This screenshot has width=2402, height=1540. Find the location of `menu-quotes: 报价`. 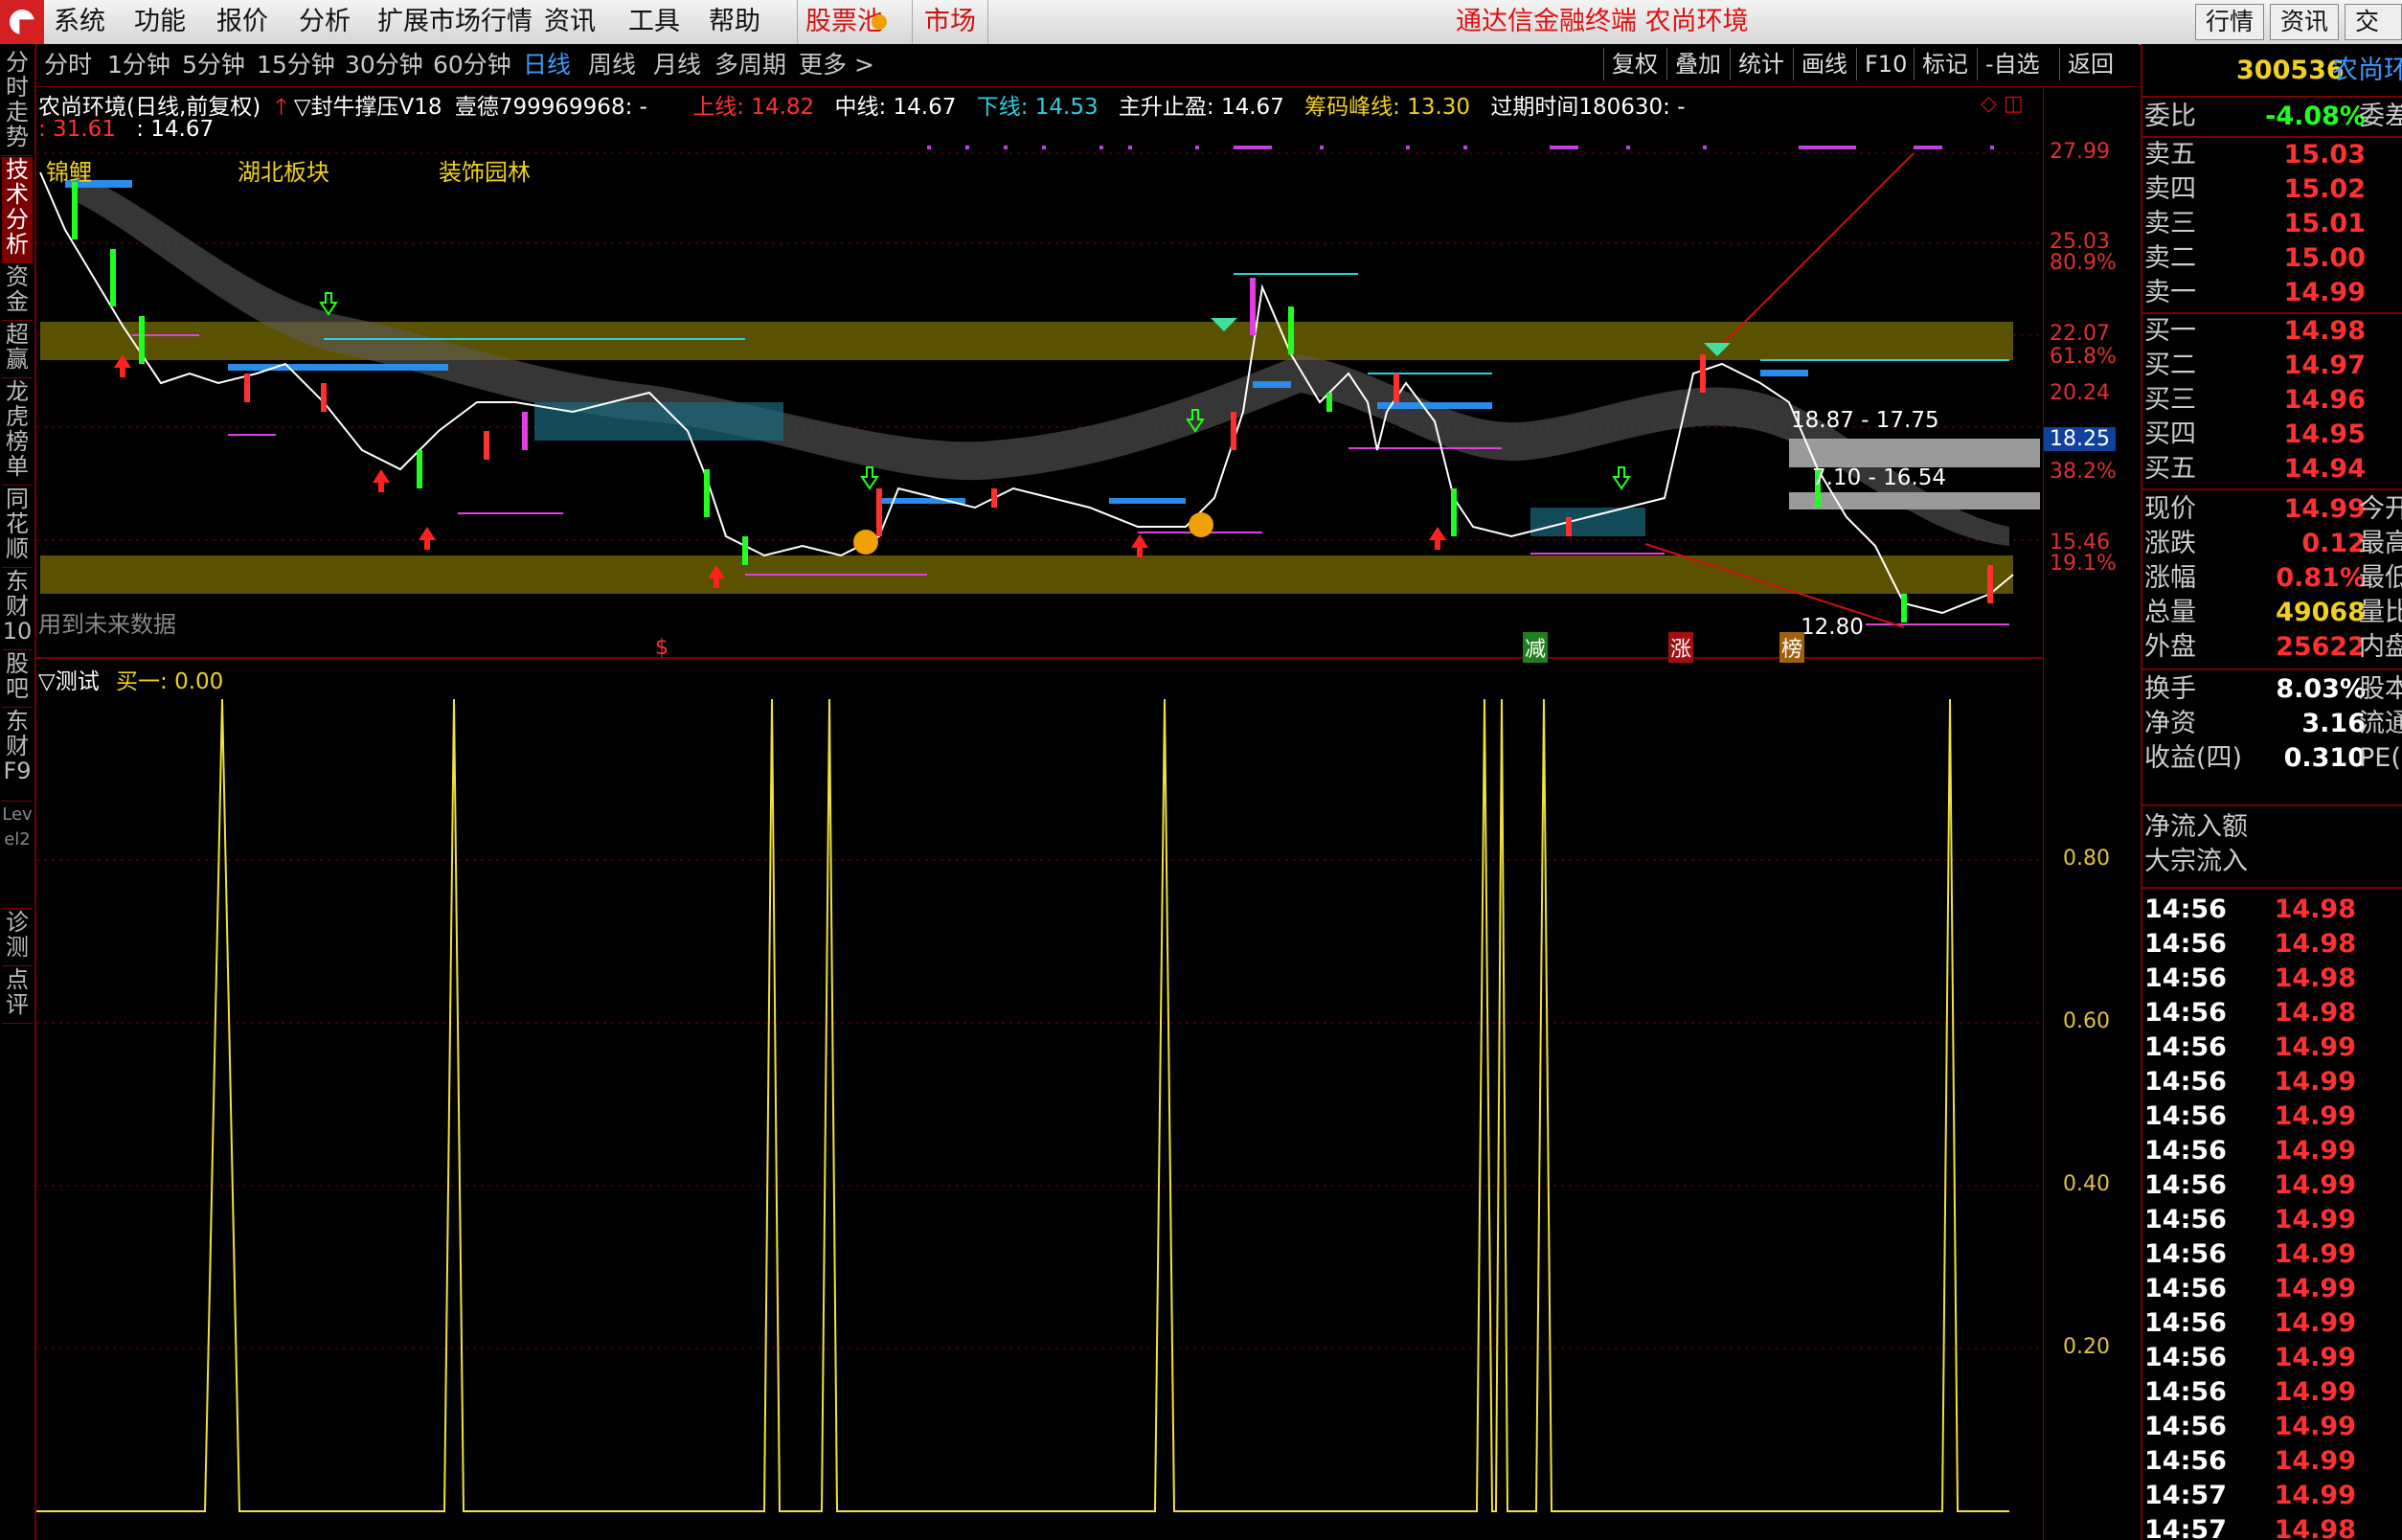

menu-quotes: 报价 is located at coordinates (242, 22).